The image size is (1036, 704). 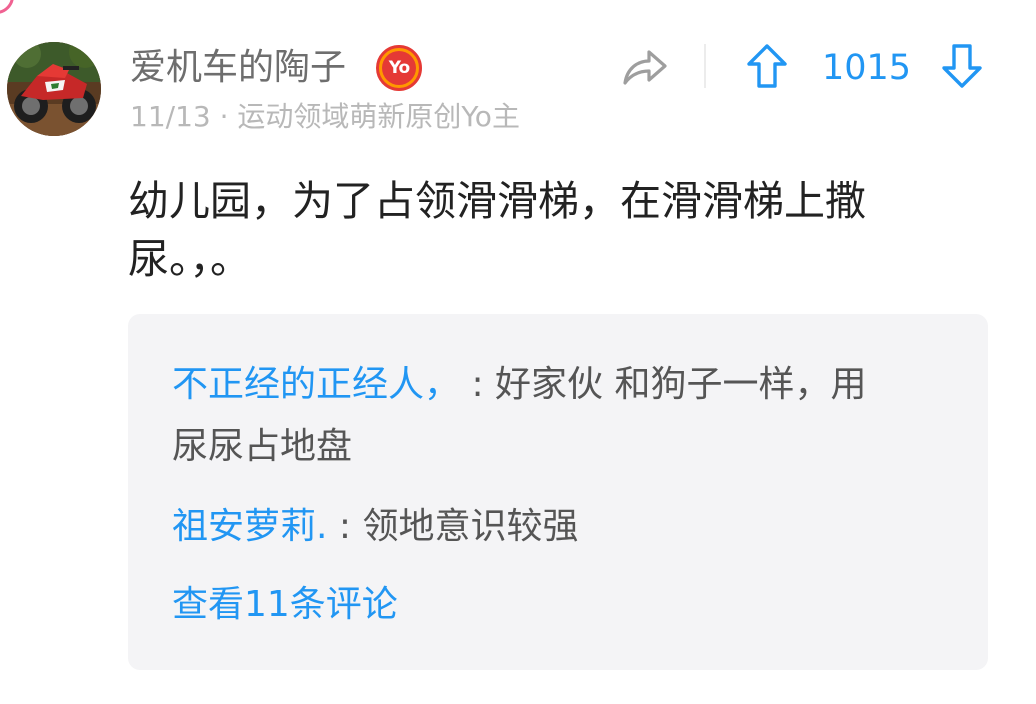 What do you see at coordinates (867, 68) in the screenshot?
I see `vote-count: 1015` at bounding box center [867, 68].